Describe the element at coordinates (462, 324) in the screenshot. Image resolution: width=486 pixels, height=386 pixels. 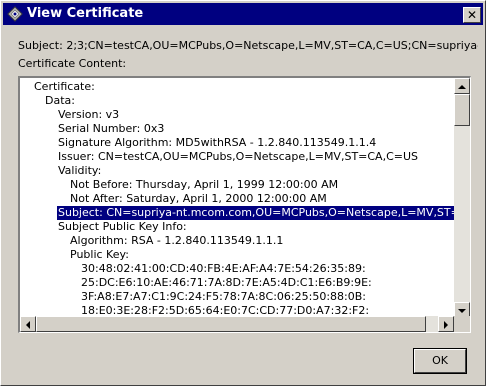
I see `scrollbar-corner` at that location.